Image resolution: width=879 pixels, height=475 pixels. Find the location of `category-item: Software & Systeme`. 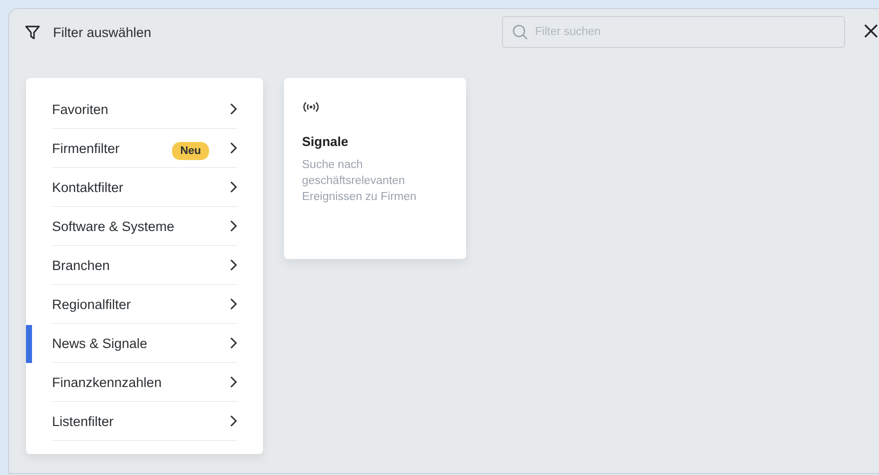

category-item: Software & Systeme is located at coordinates (144, 226).